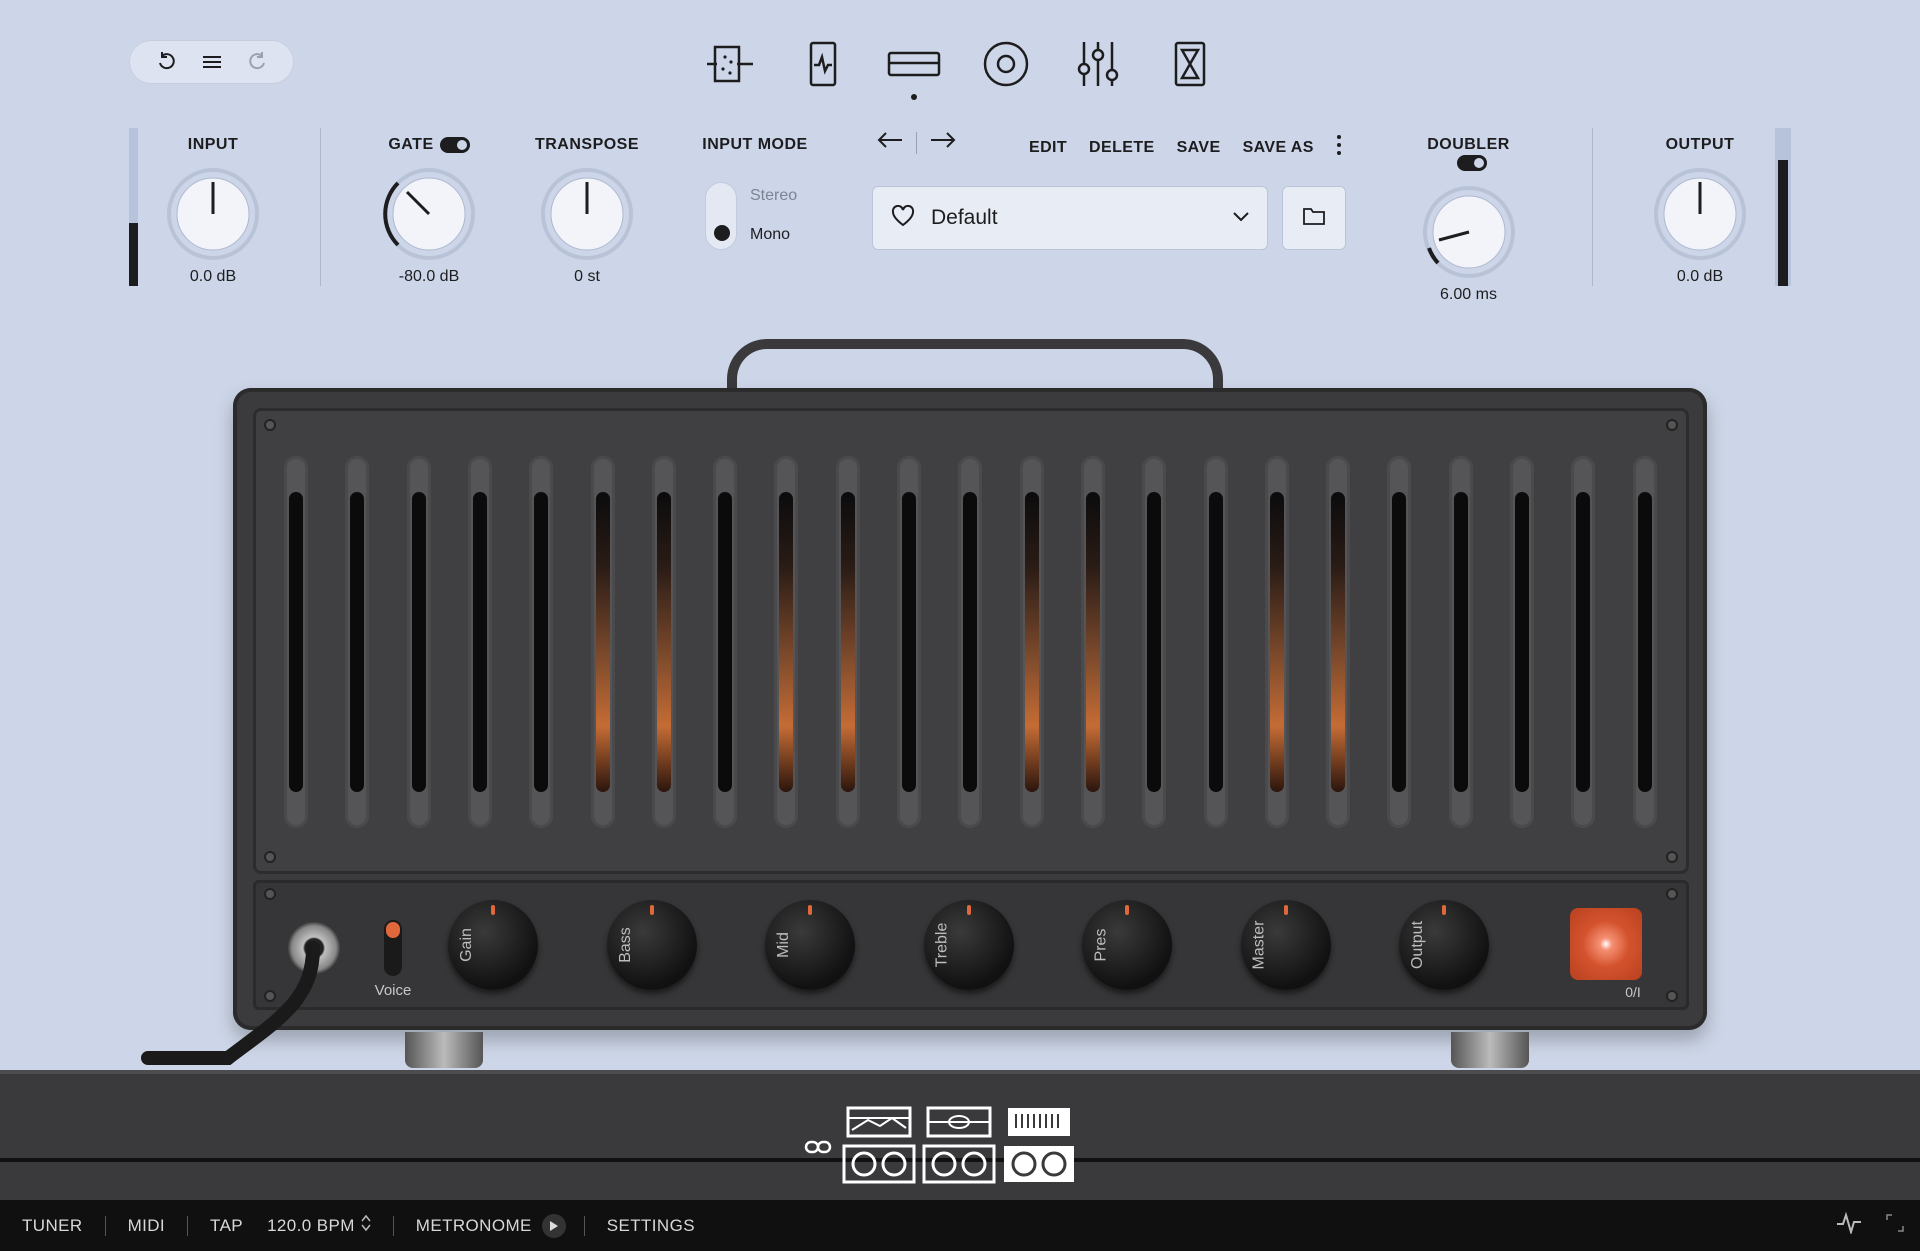 The image size is (1920, 1251). What do you see at coordinates (454, 144) in the screenshot?
I see `gate-toggle` at bounding box center [454, 144].